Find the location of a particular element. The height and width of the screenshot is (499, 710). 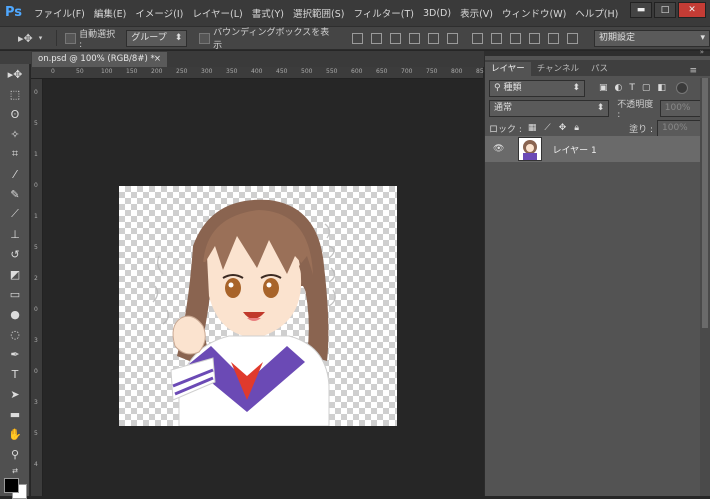

rectangle-tool-icon: ▬ is located at coordinates (15, 414).